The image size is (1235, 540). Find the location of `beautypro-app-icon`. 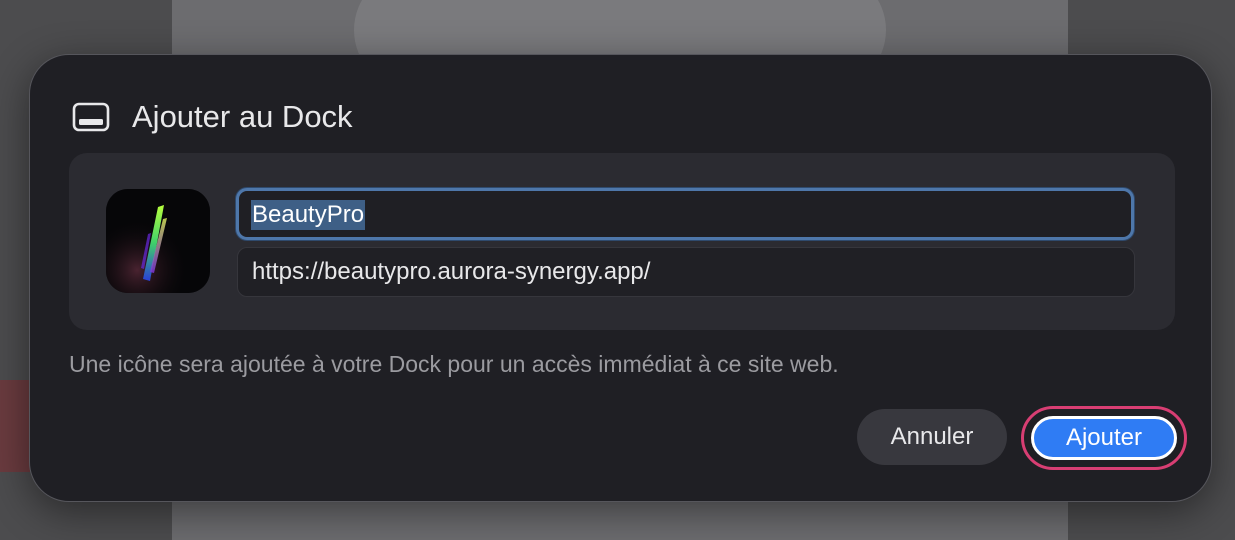

beautypro-app-icon is located at coordinates (158, 241).